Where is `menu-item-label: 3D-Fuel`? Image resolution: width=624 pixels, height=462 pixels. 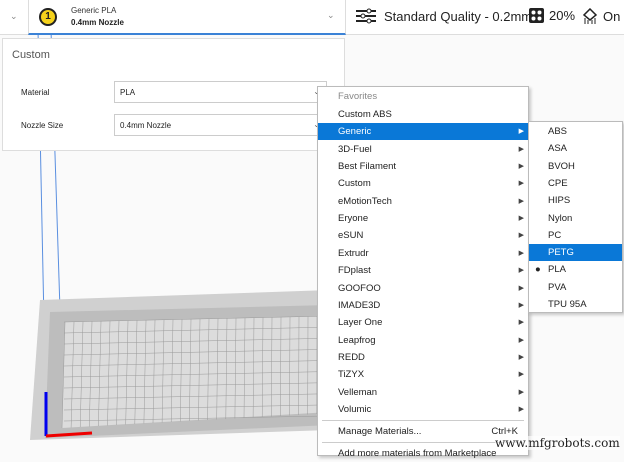 menu-item-label: 3D-Fuel is located at coordinates (355, 149).